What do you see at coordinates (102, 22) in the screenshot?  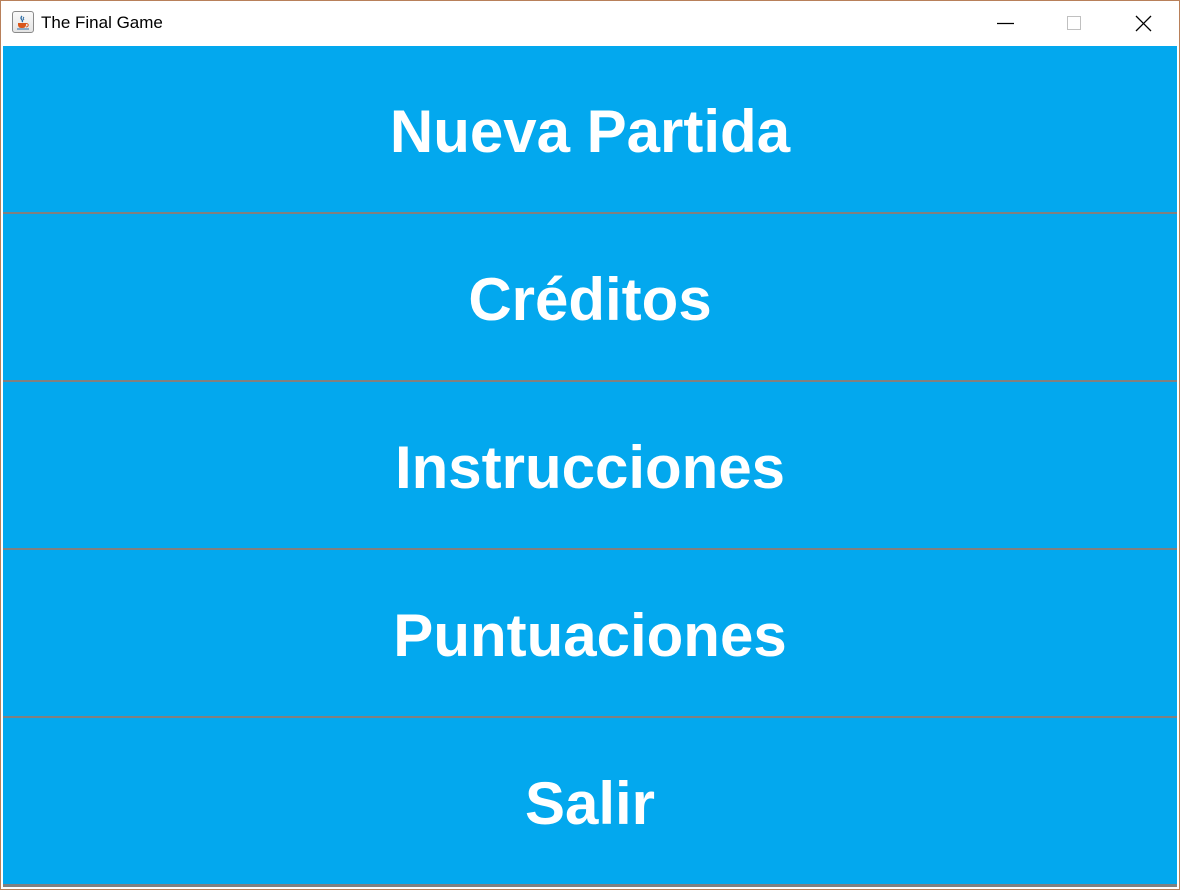 I see `window-title: The Final Game` at bounding box center [102, 22].